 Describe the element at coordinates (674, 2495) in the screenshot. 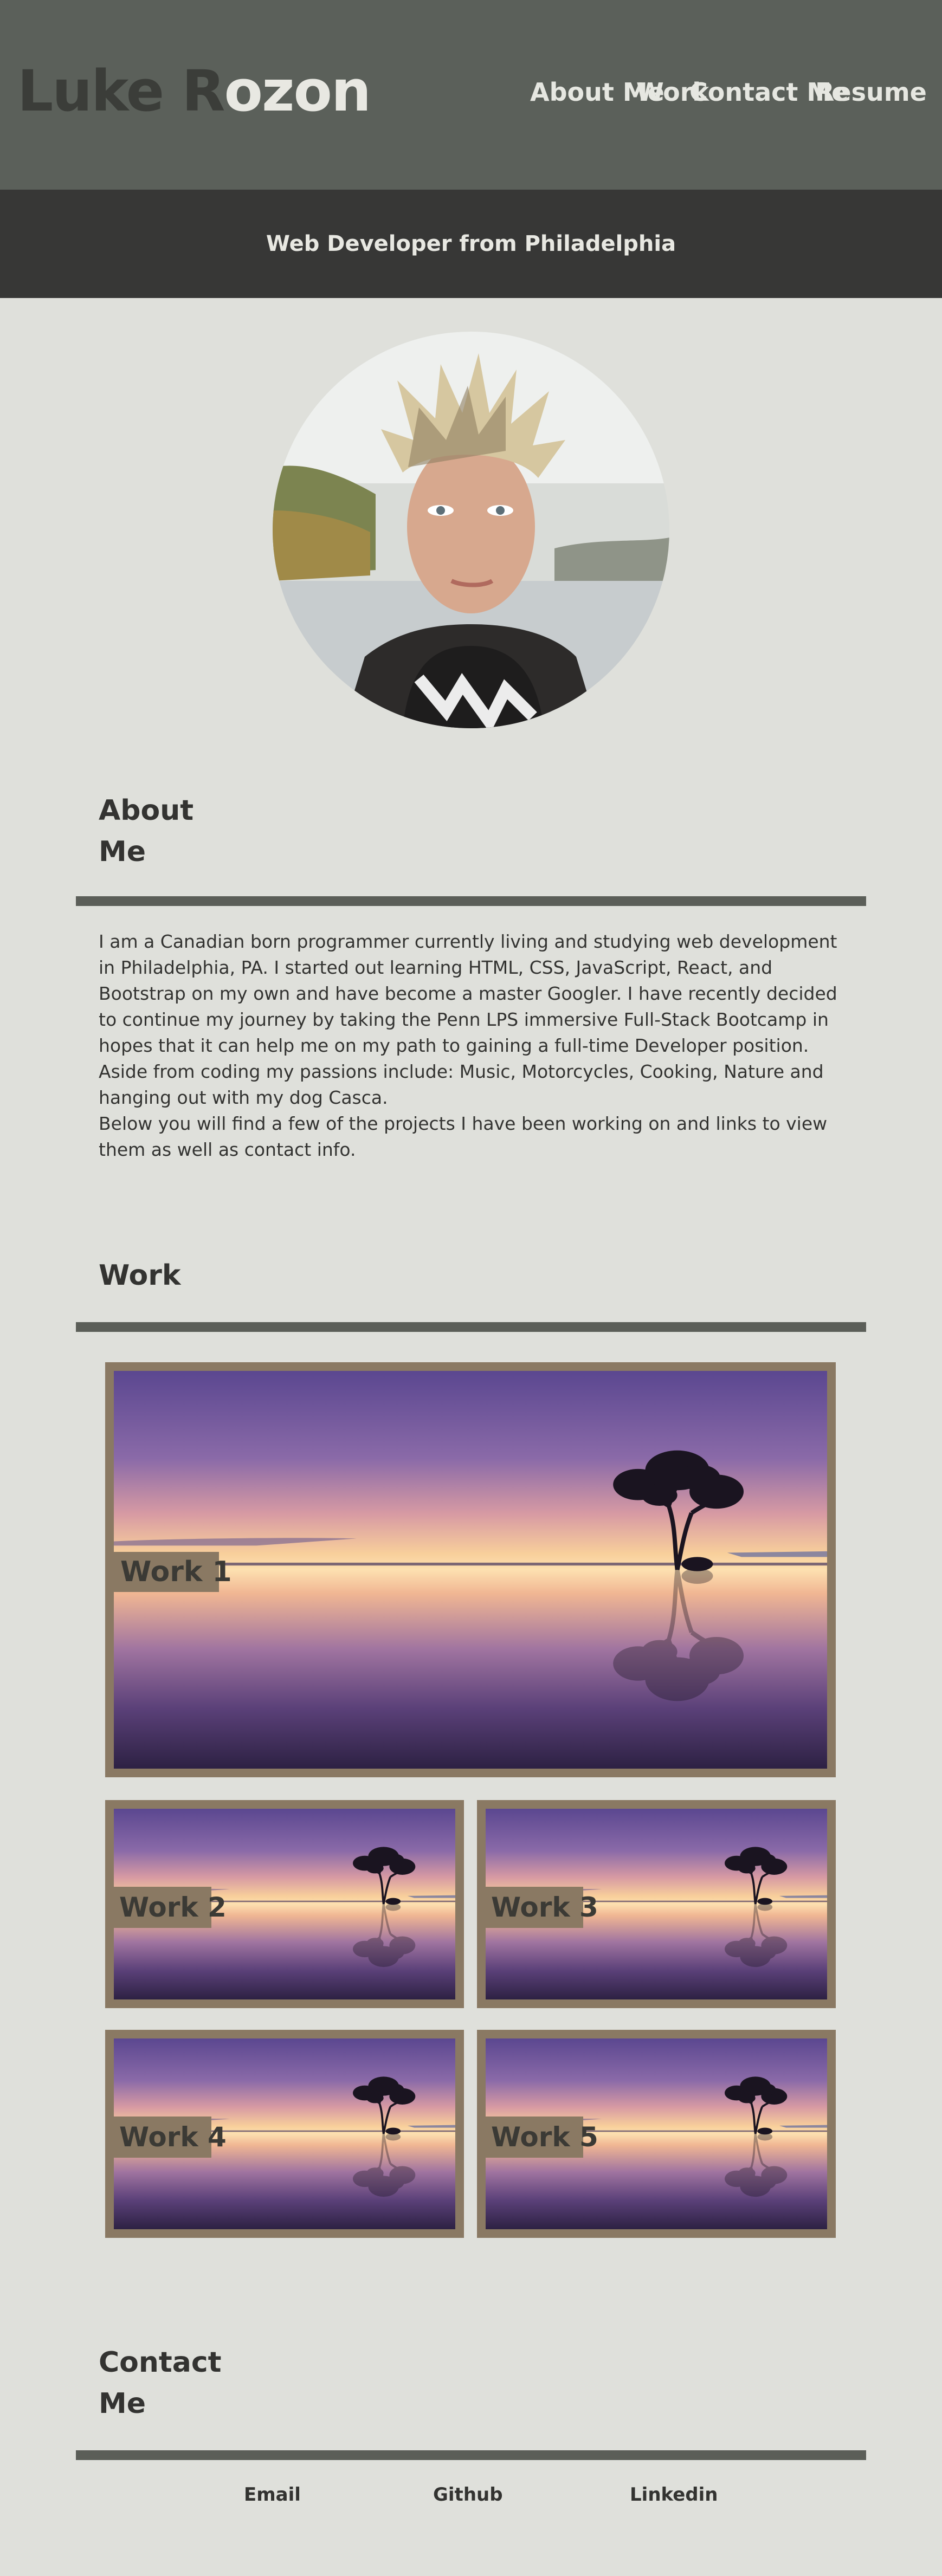

I see `linkedin-link: Linkedin` at that location.